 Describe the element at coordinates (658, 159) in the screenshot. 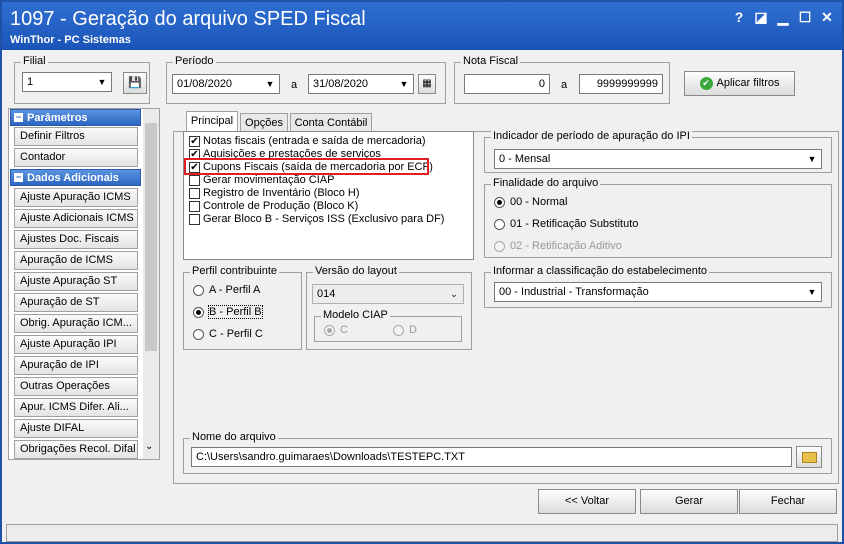

I see `ipi-select: 0 - Mensal ▼` at that location.